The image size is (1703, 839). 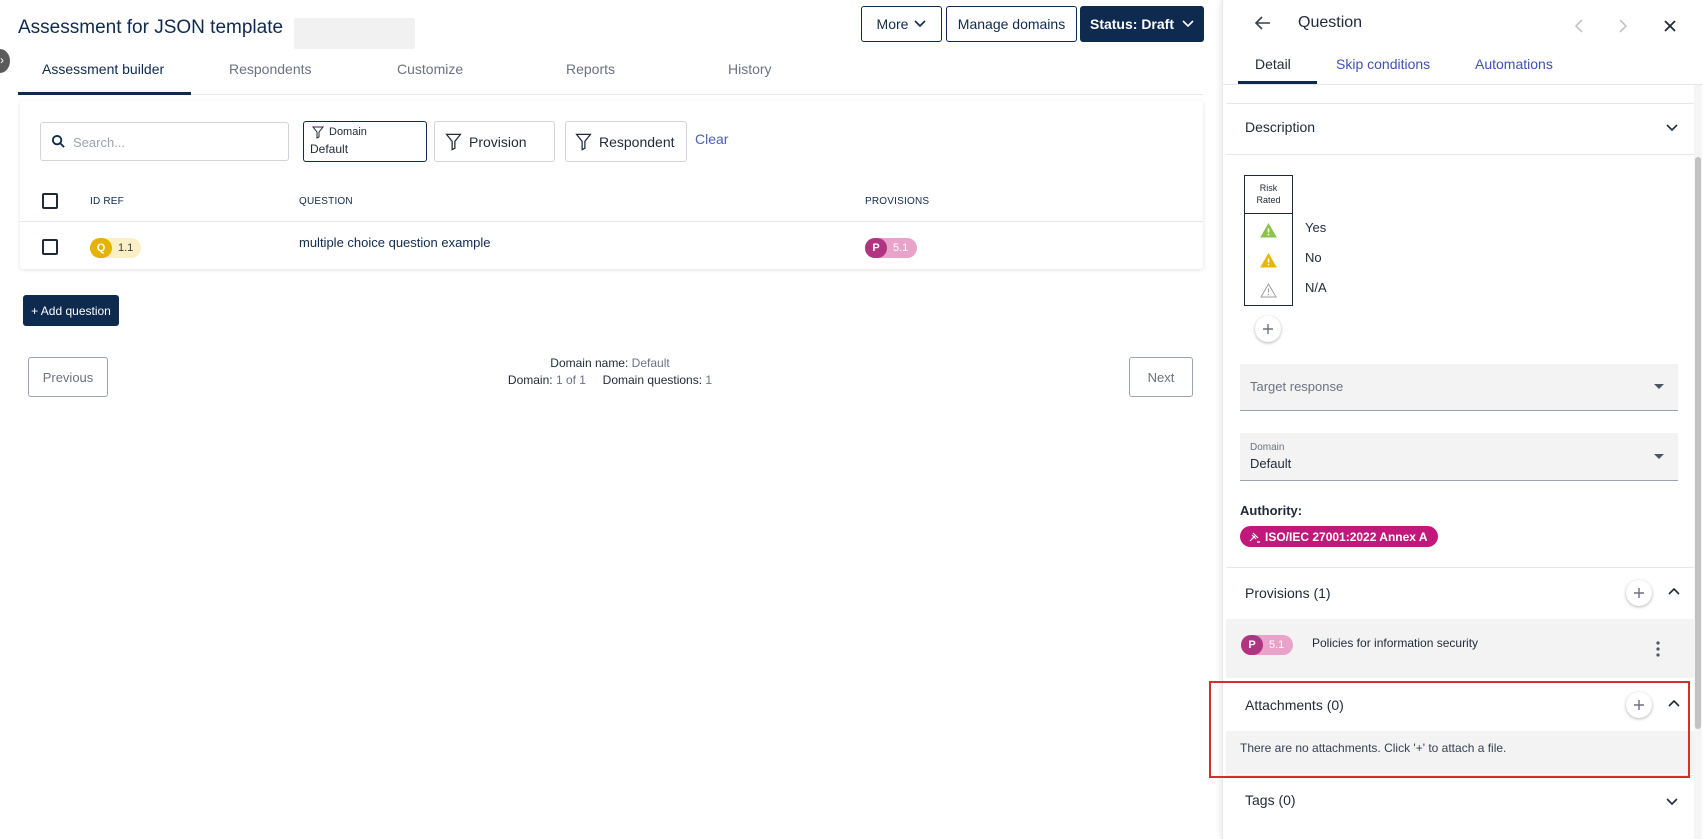 I want to click on authority-chip: ISO/IEC 27001:2022 Annex A, so click(x=1339, y=536).